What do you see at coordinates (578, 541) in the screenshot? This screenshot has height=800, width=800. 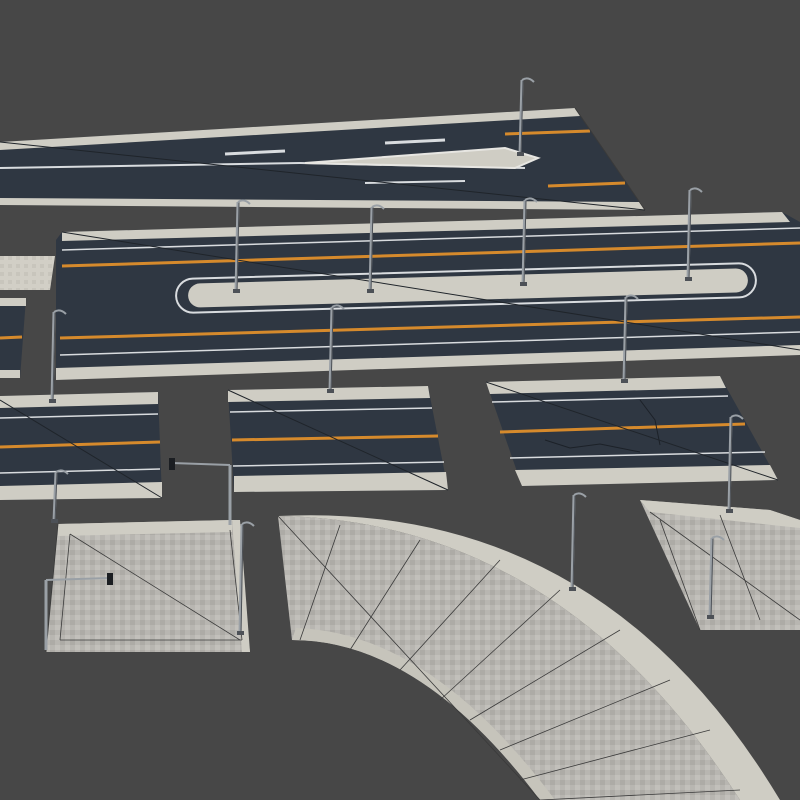 I see `street-lamp` at bounding box center [578, 541].